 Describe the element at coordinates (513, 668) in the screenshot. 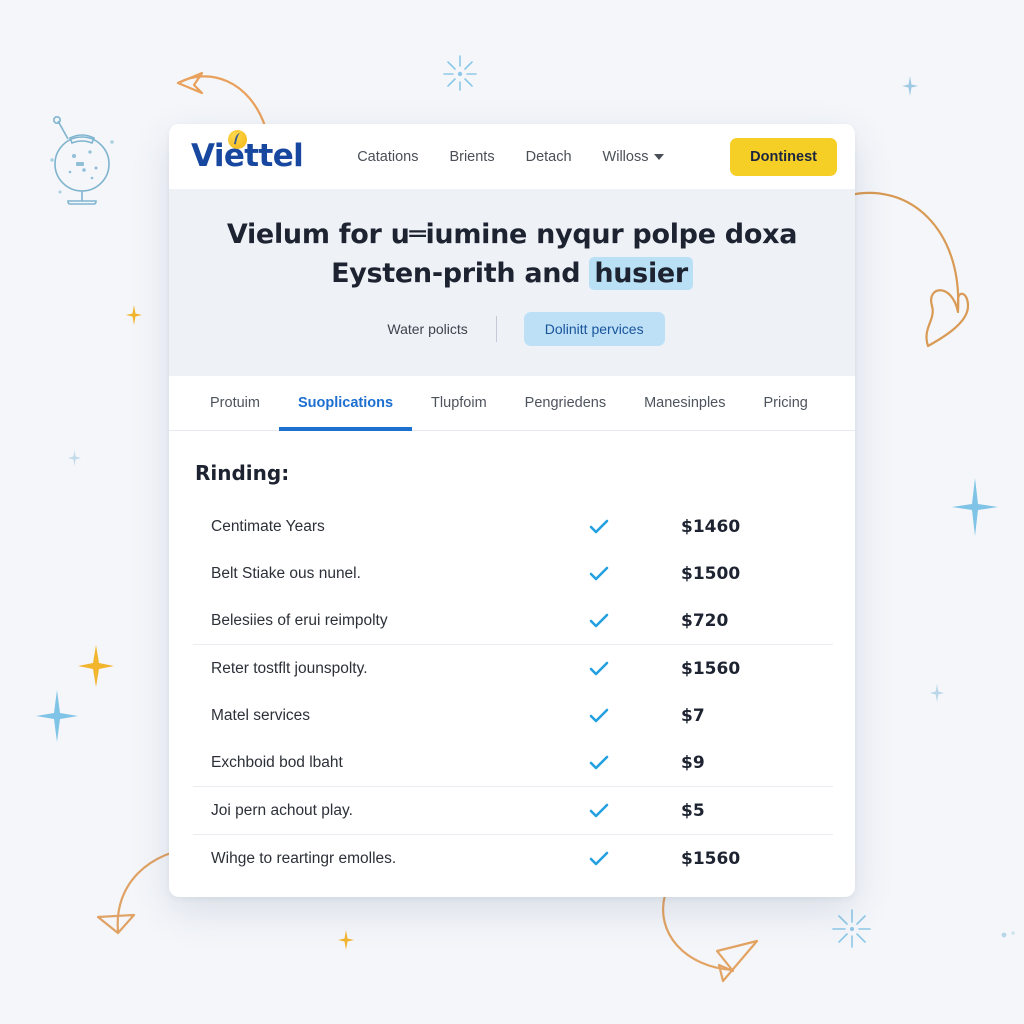

I see `table-row: Reter tostflt jounspolty. $1560` at that location.